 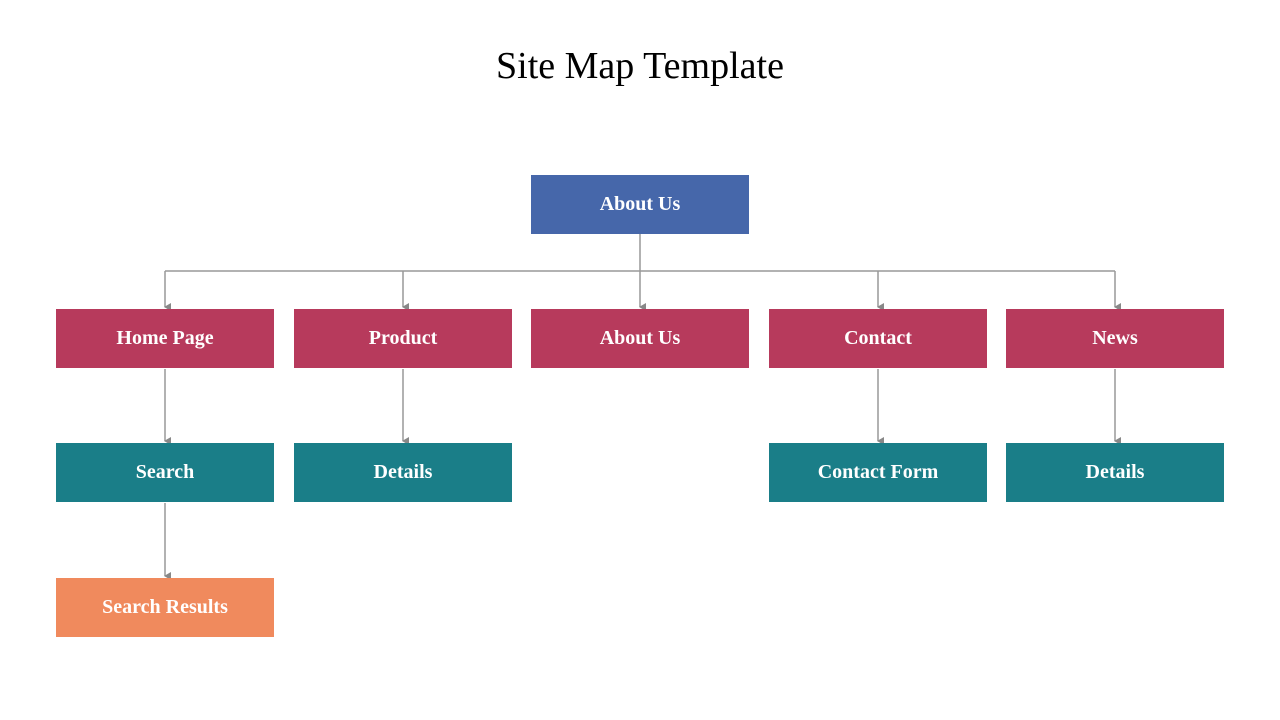 What do you see at coordinates (640, 204) in the screenshot?
I see `node-root-about-us: About Us` at bounding box center [640, 204].